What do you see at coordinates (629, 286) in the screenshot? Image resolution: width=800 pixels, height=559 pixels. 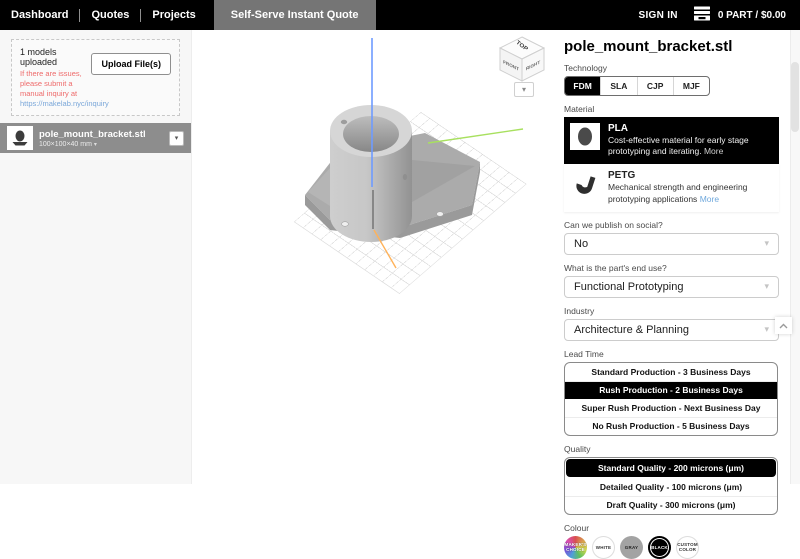 I see `select-value: Functional Prototyping` at bounding box center [629, 286].